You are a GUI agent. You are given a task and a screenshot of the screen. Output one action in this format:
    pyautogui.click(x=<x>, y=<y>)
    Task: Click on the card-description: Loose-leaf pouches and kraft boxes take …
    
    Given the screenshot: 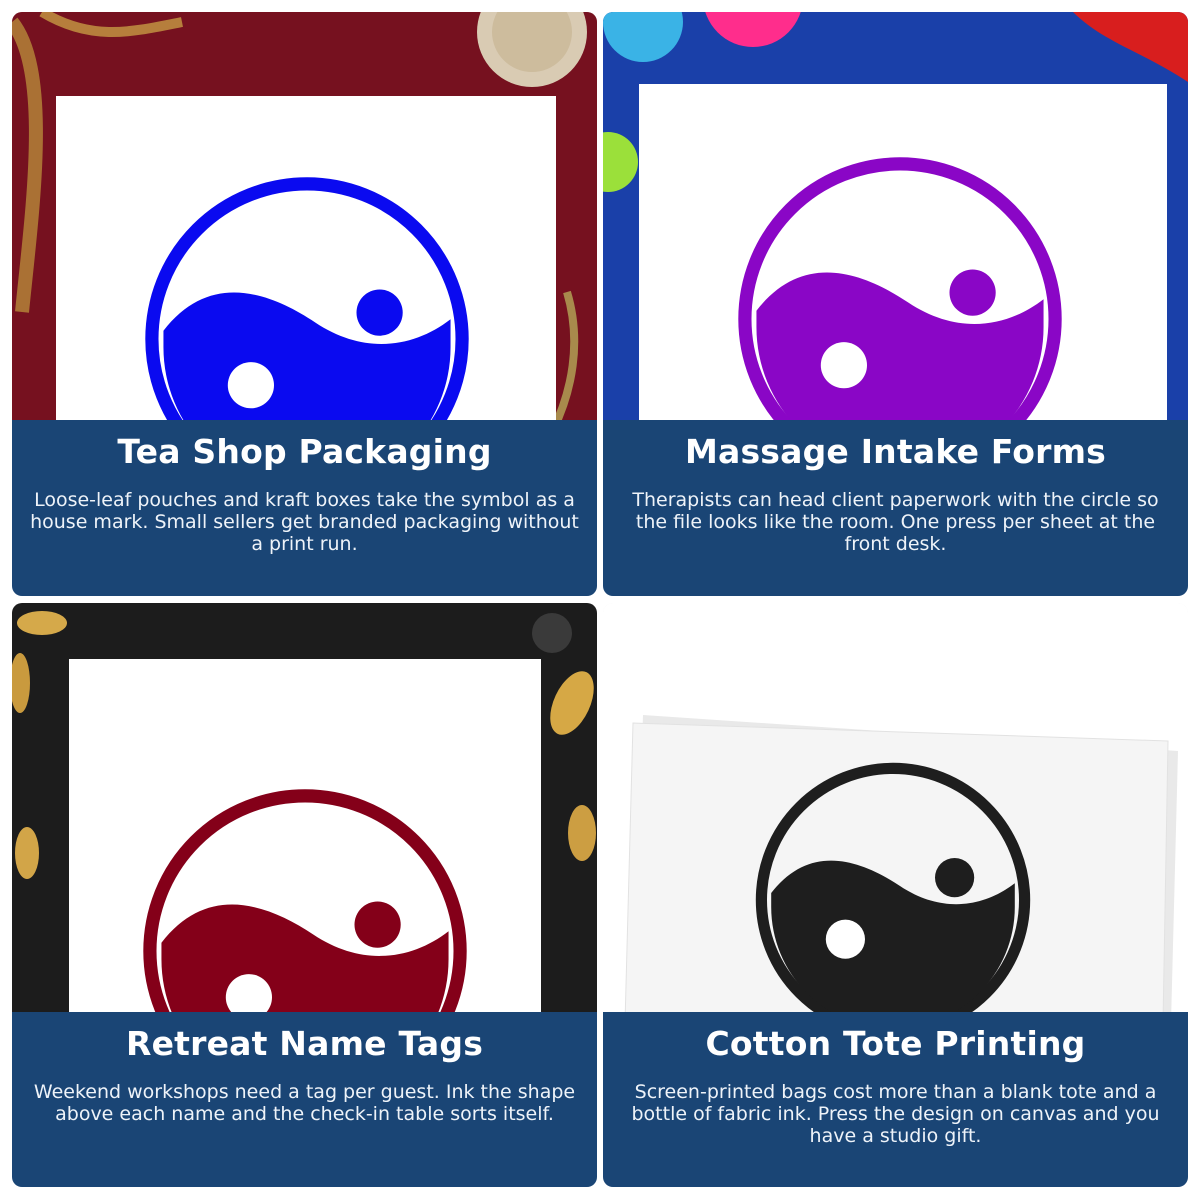 What is the action you would take?
    pyautogui.click(x=304, y=522)
    